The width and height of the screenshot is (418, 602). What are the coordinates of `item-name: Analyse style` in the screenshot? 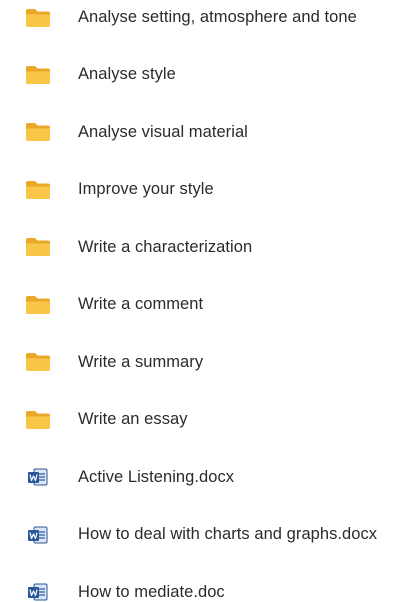 It's located at (127, 74).